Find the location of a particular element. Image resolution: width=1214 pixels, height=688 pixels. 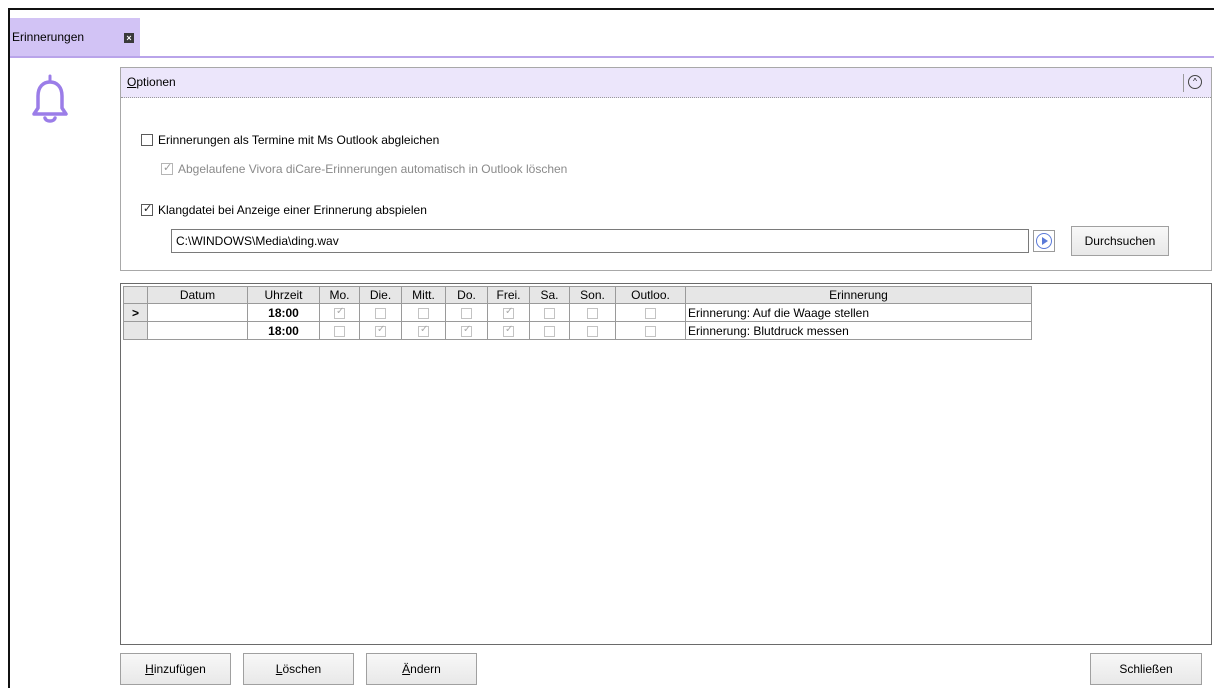

close-icon: × is located at coordinates (129, 38).